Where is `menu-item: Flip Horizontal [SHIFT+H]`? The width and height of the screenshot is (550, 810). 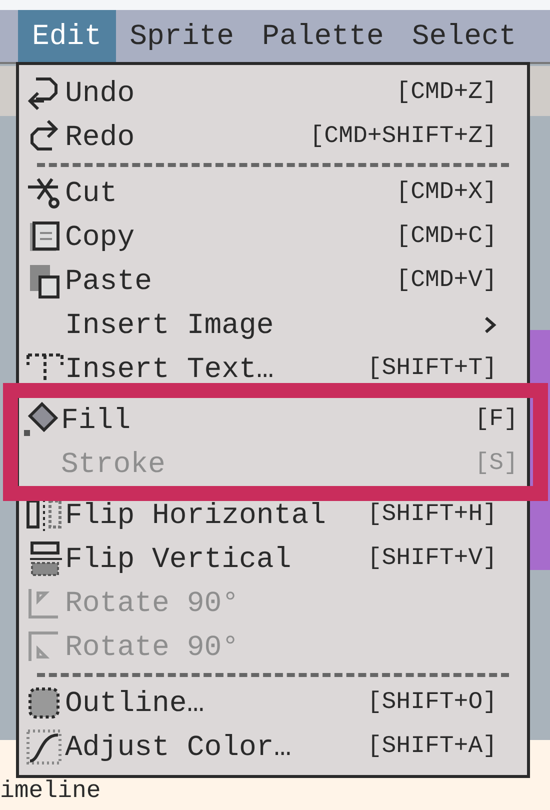
menu-item: Flip Horizontal [SHIFT+H] is located at coordinates (273, 515).